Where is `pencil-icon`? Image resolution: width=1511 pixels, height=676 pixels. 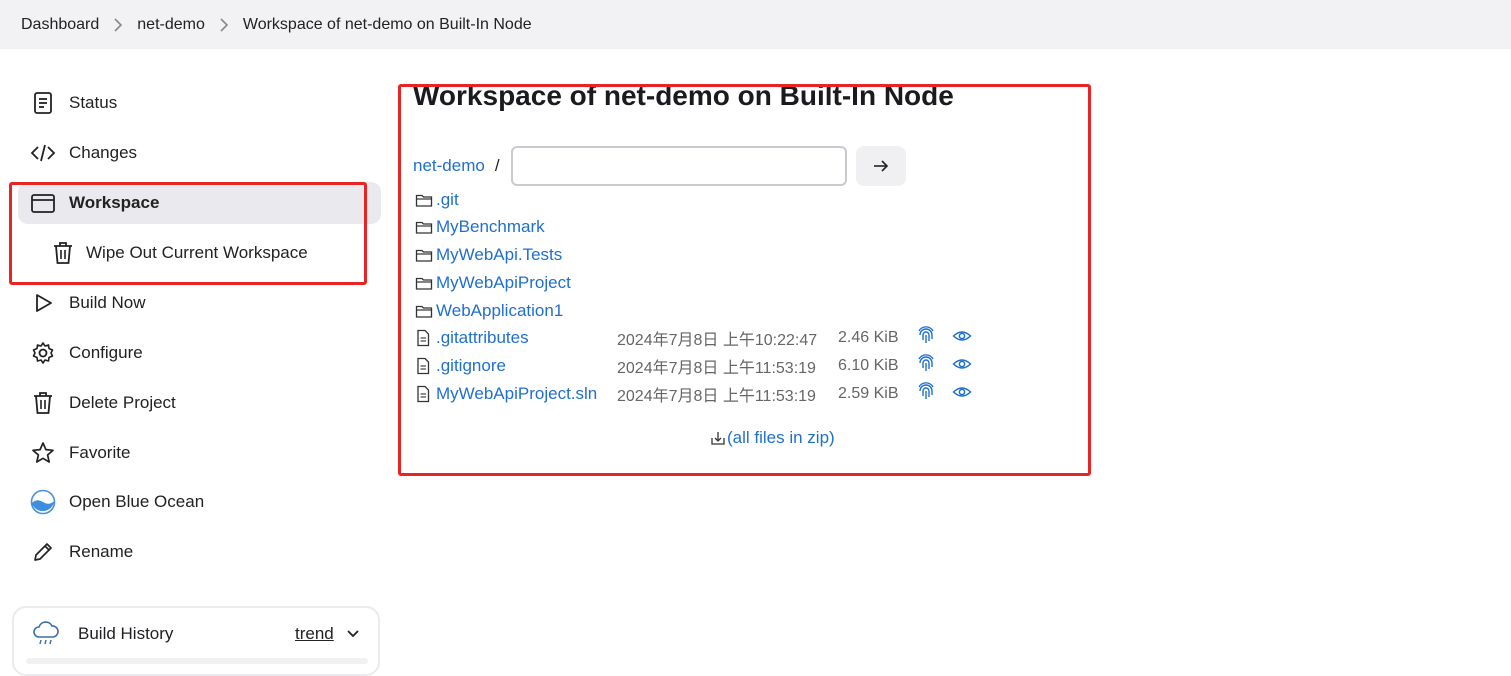
pencil-icon is located at coordinates (43, 552).